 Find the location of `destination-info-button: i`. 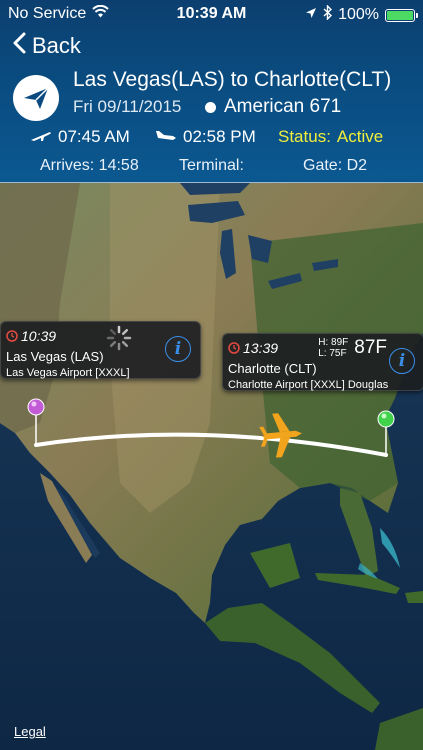

destination-info-button: i is located at coordinates (402, 361).